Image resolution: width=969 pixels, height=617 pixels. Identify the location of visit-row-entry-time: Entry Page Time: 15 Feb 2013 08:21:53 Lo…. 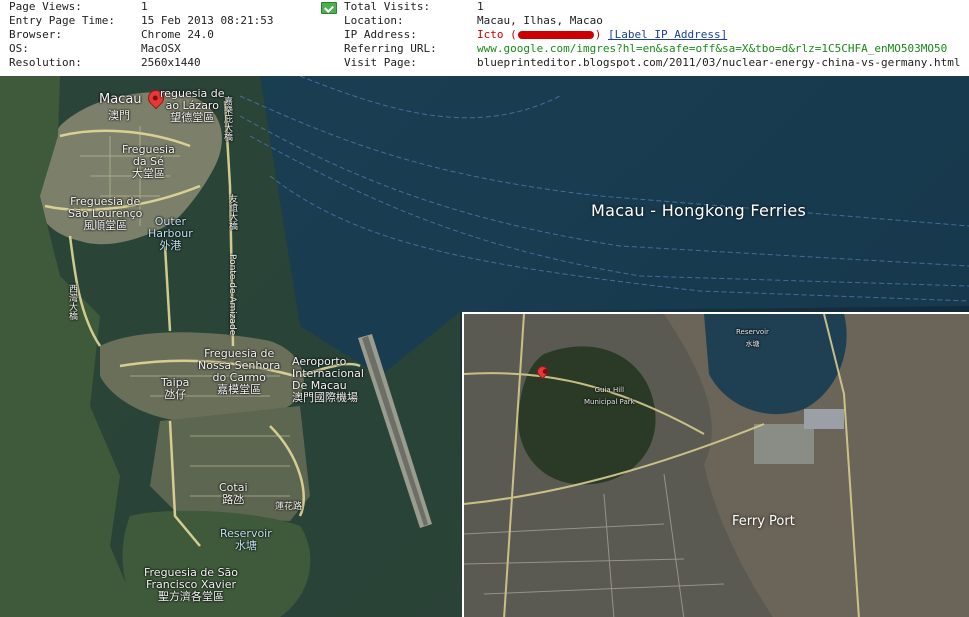
(484, 21).